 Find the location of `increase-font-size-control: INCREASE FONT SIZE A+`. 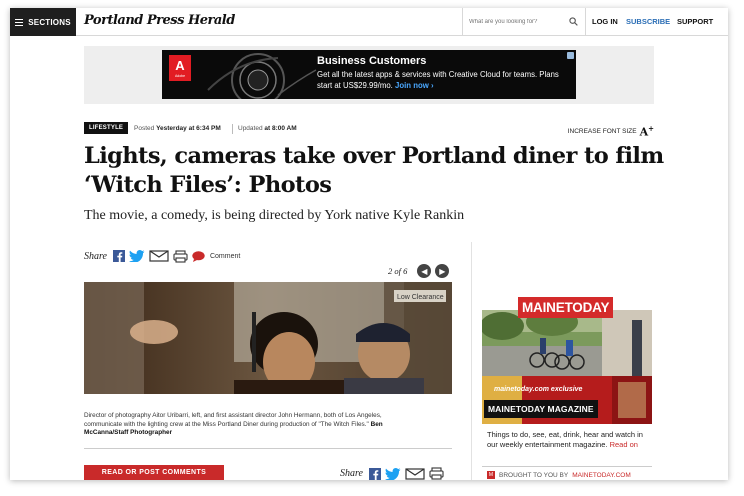

increase-font-size-control: INCREASE FONT SIZE A+ is located at coordinates (611, 131).